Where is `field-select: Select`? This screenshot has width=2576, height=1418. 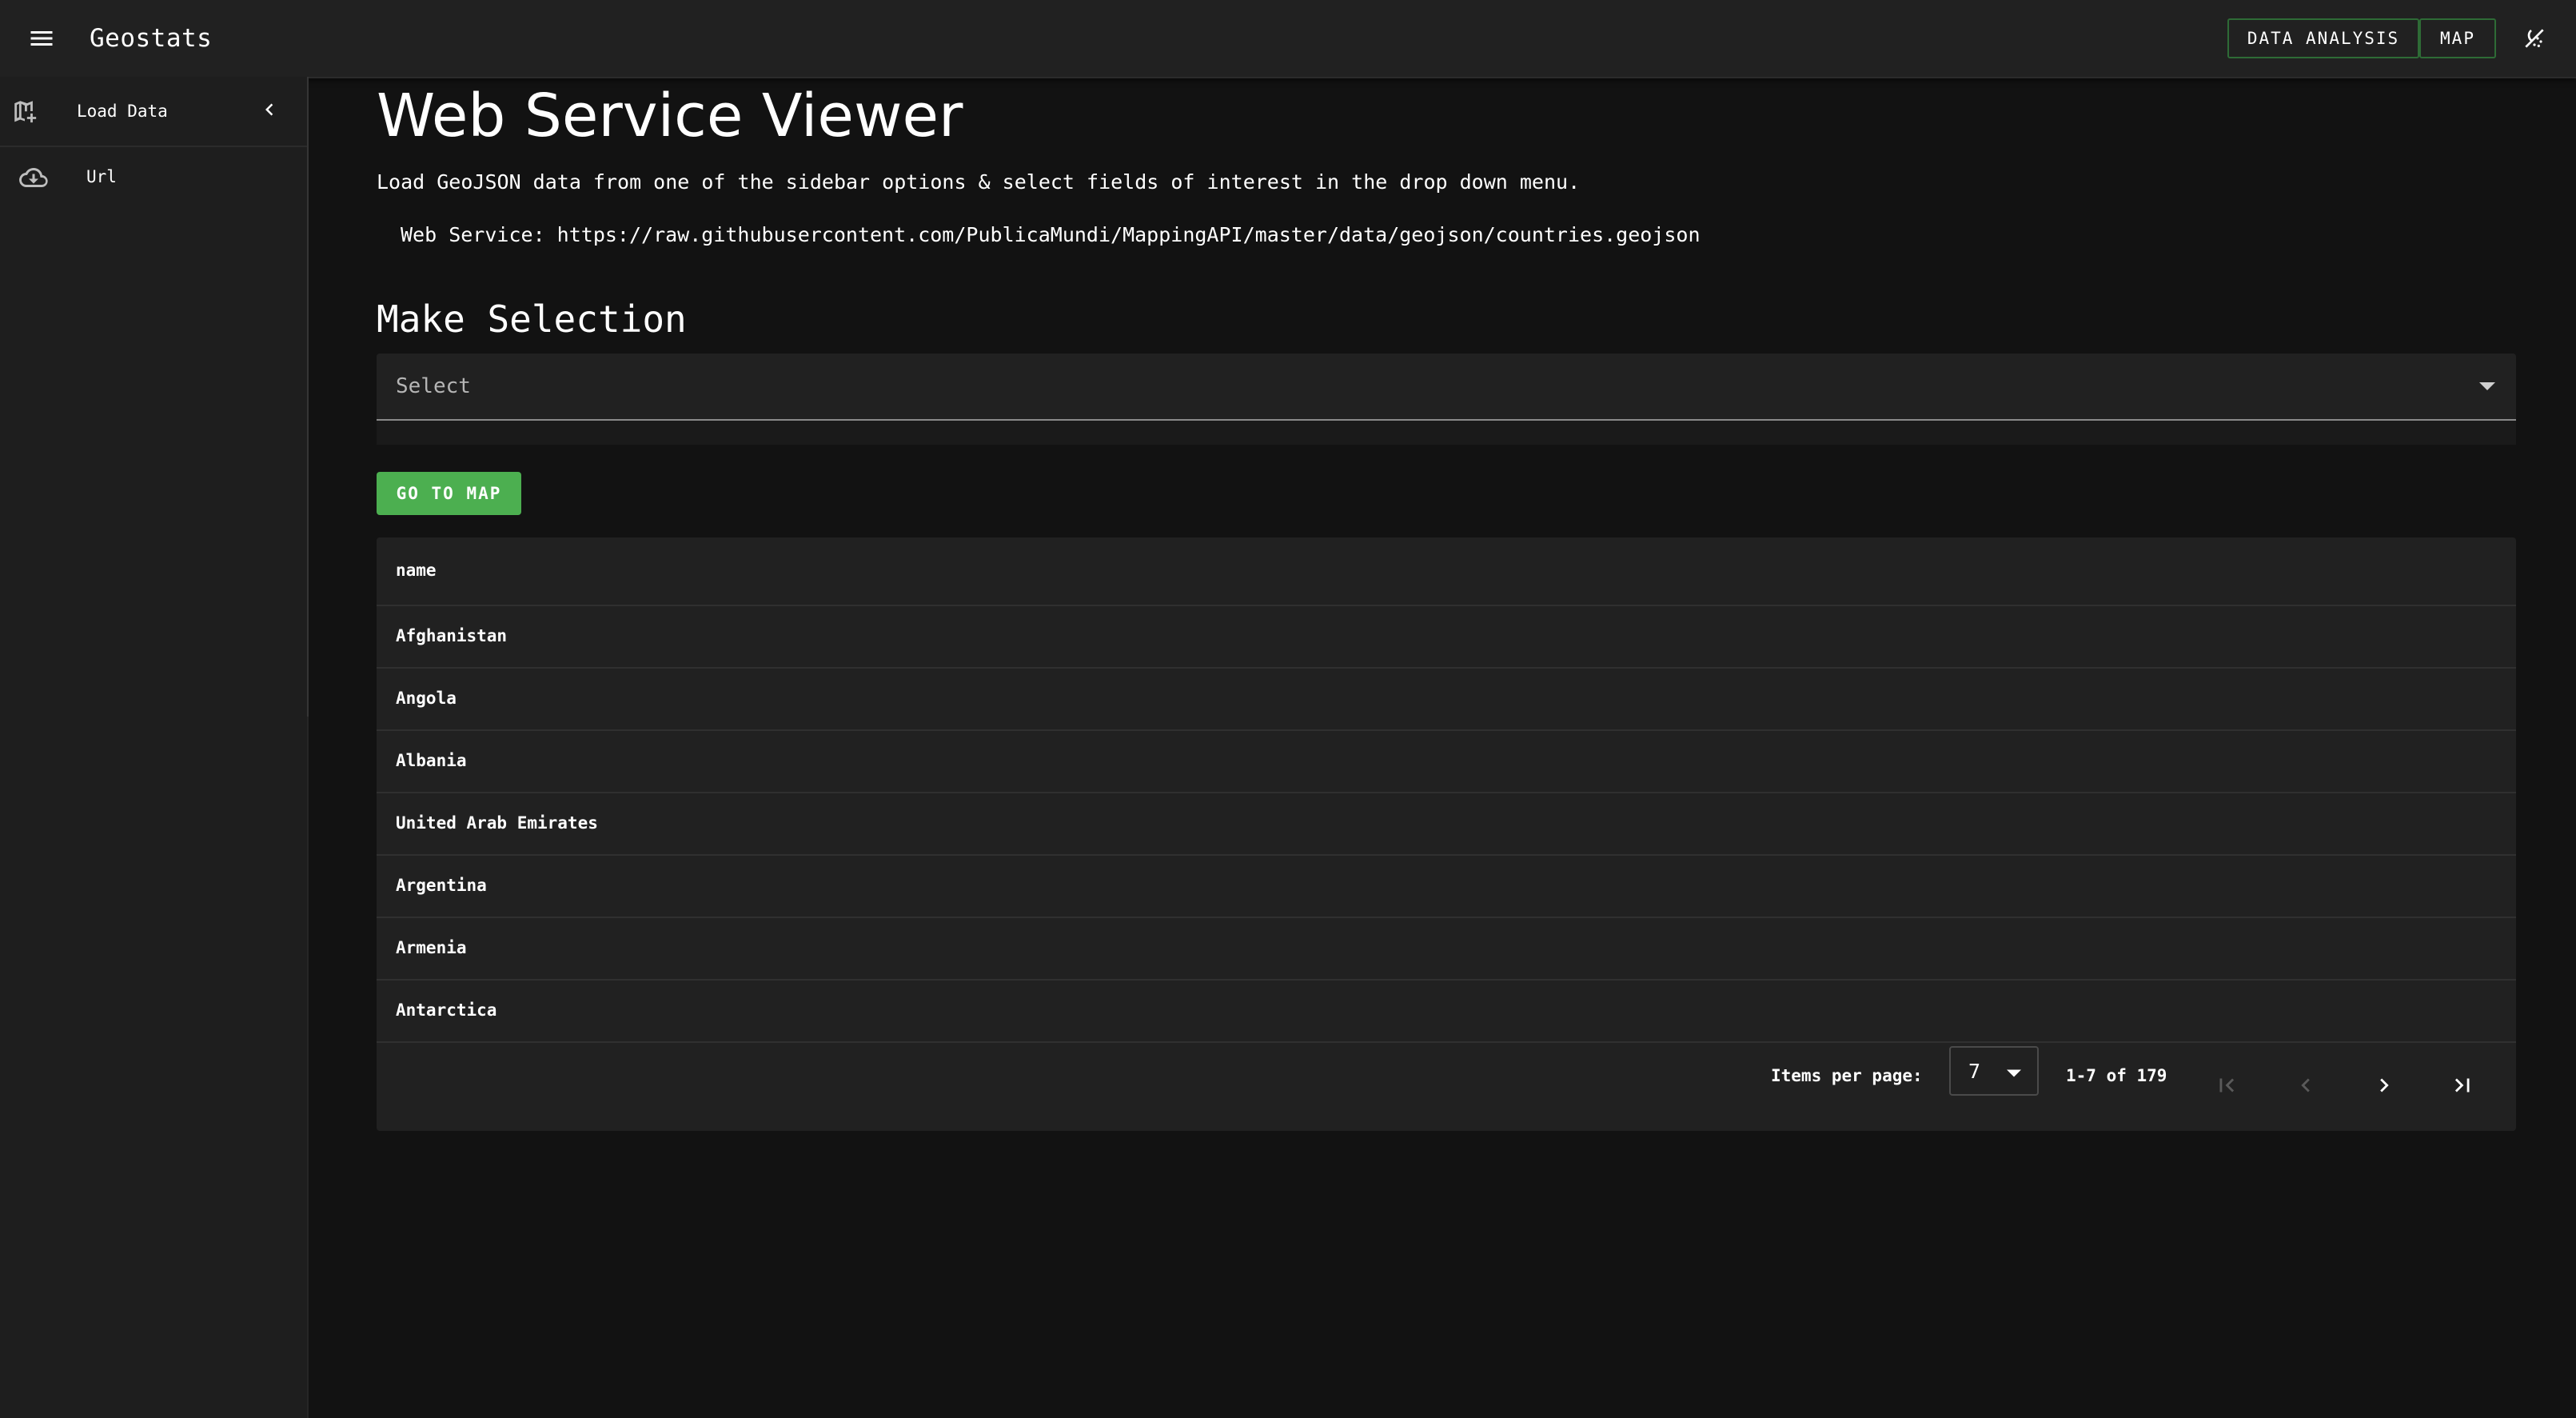
field-select: Select is located at coordinates (1446, 387).